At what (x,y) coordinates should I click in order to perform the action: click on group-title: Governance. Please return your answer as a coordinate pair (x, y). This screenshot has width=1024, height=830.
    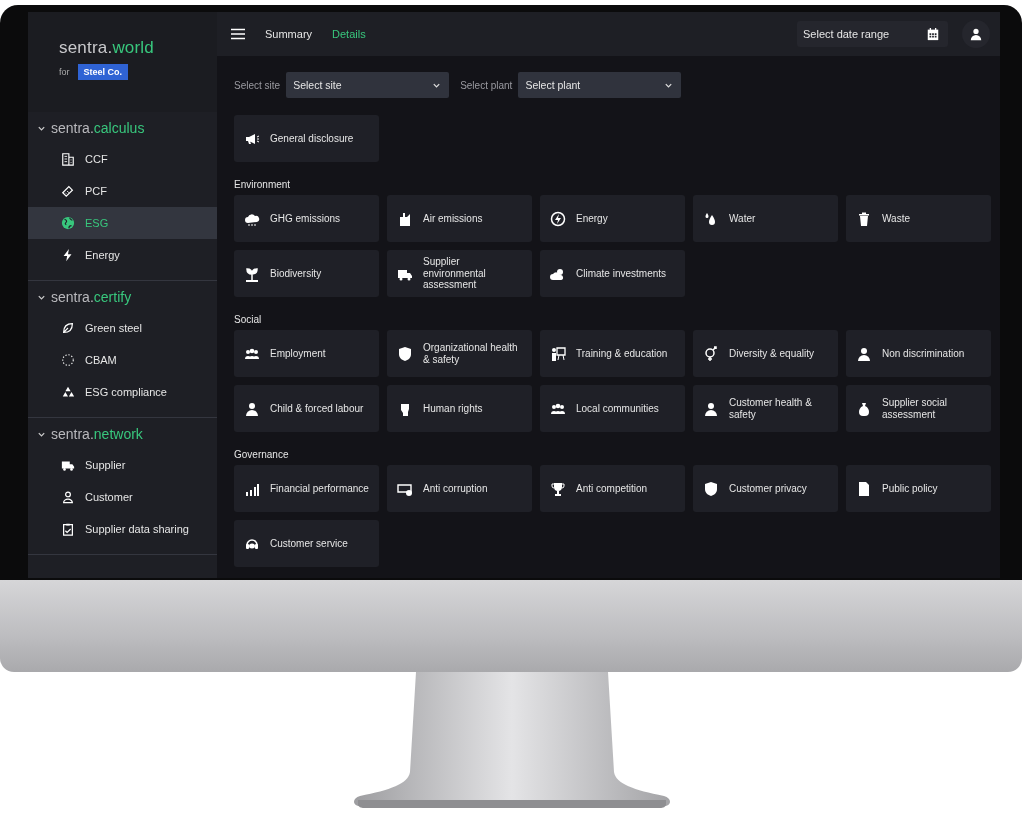
    Looking at the image, I should click on (262, 454).